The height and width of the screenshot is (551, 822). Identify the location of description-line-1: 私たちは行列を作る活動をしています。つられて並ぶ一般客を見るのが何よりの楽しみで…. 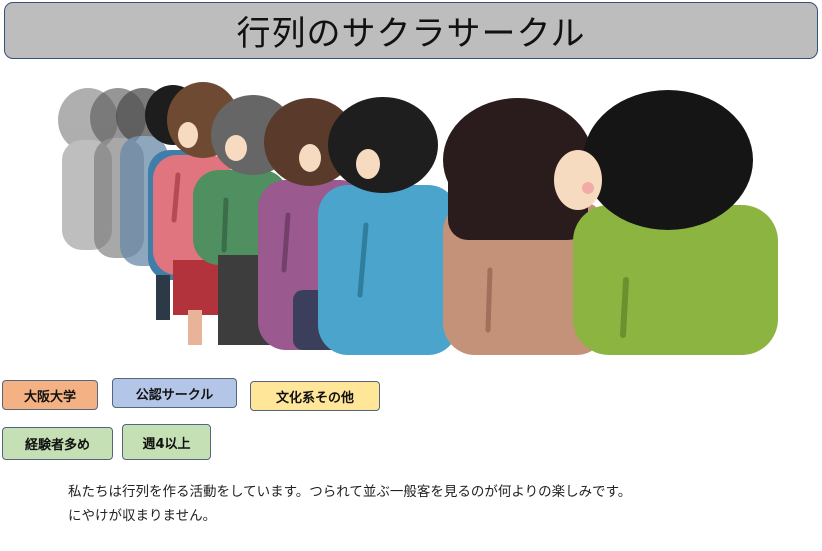
(350, 492).